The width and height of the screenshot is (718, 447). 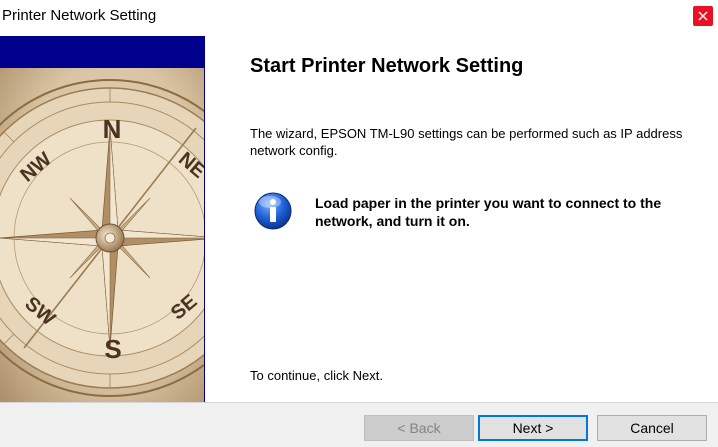 I want to click on window-title: Printer Network Setting, so click(x=79, y=15).